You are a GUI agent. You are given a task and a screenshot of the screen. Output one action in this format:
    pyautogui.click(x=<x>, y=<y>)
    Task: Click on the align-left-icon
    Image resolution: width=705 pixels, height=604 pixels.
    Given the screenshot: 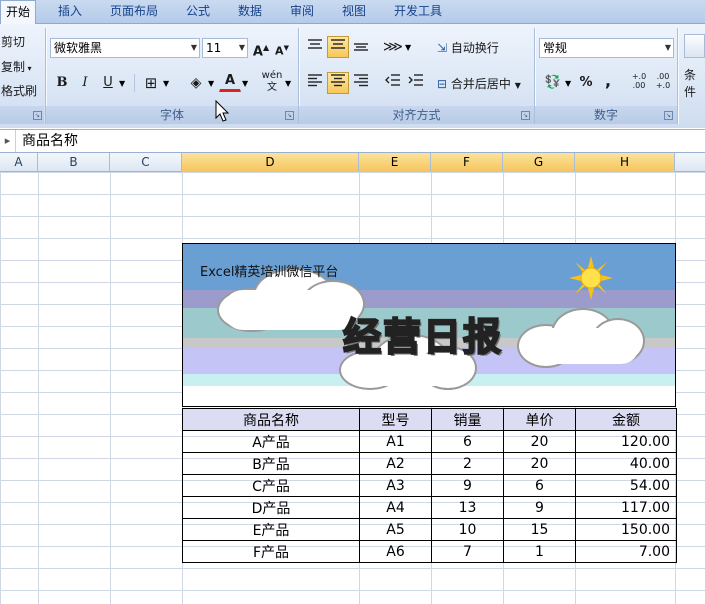 What is the action you would take?
    pyautogui.click(x=315, y=83)
    